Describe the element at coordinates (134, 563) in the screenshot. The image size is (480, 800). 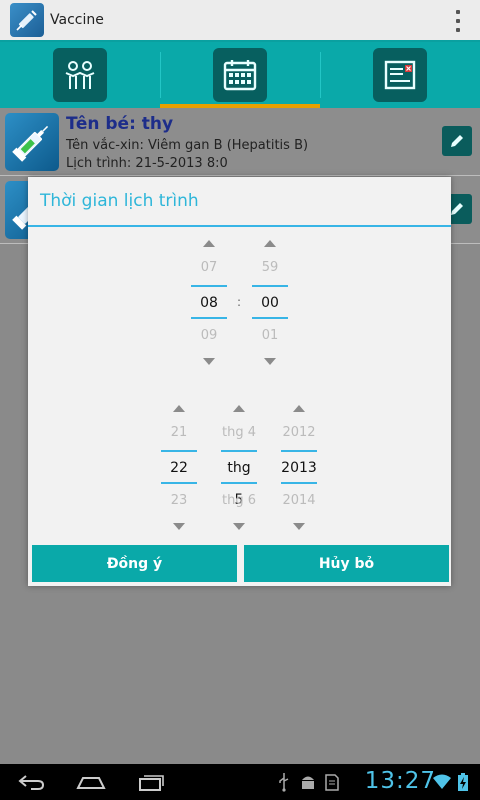
I see `ok-button: Đồng ý` at that location.